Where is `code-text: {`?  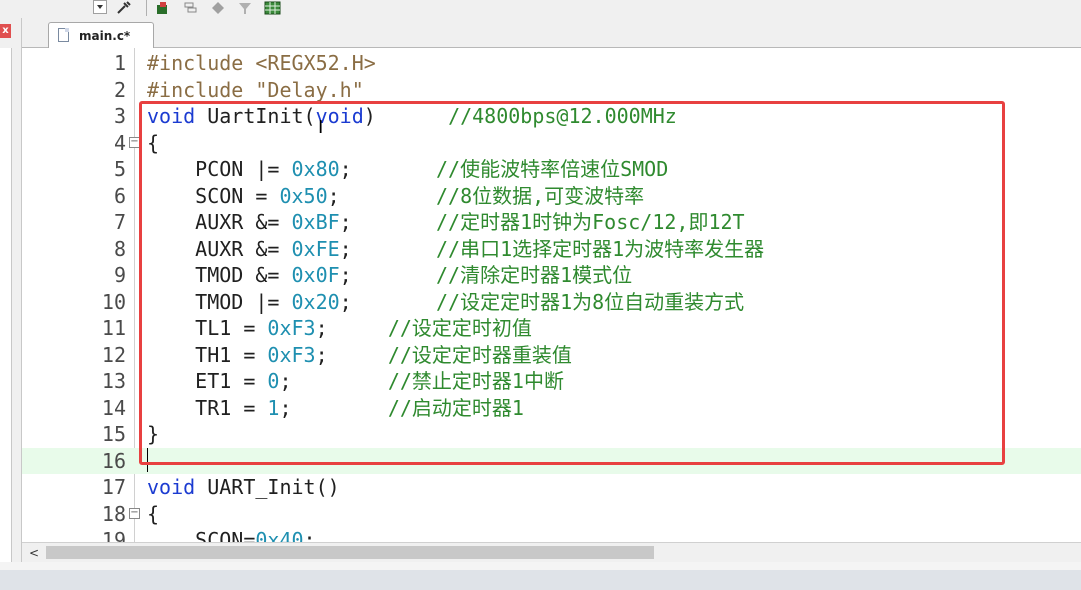
code-text: { is located at coordinates (153, 514).